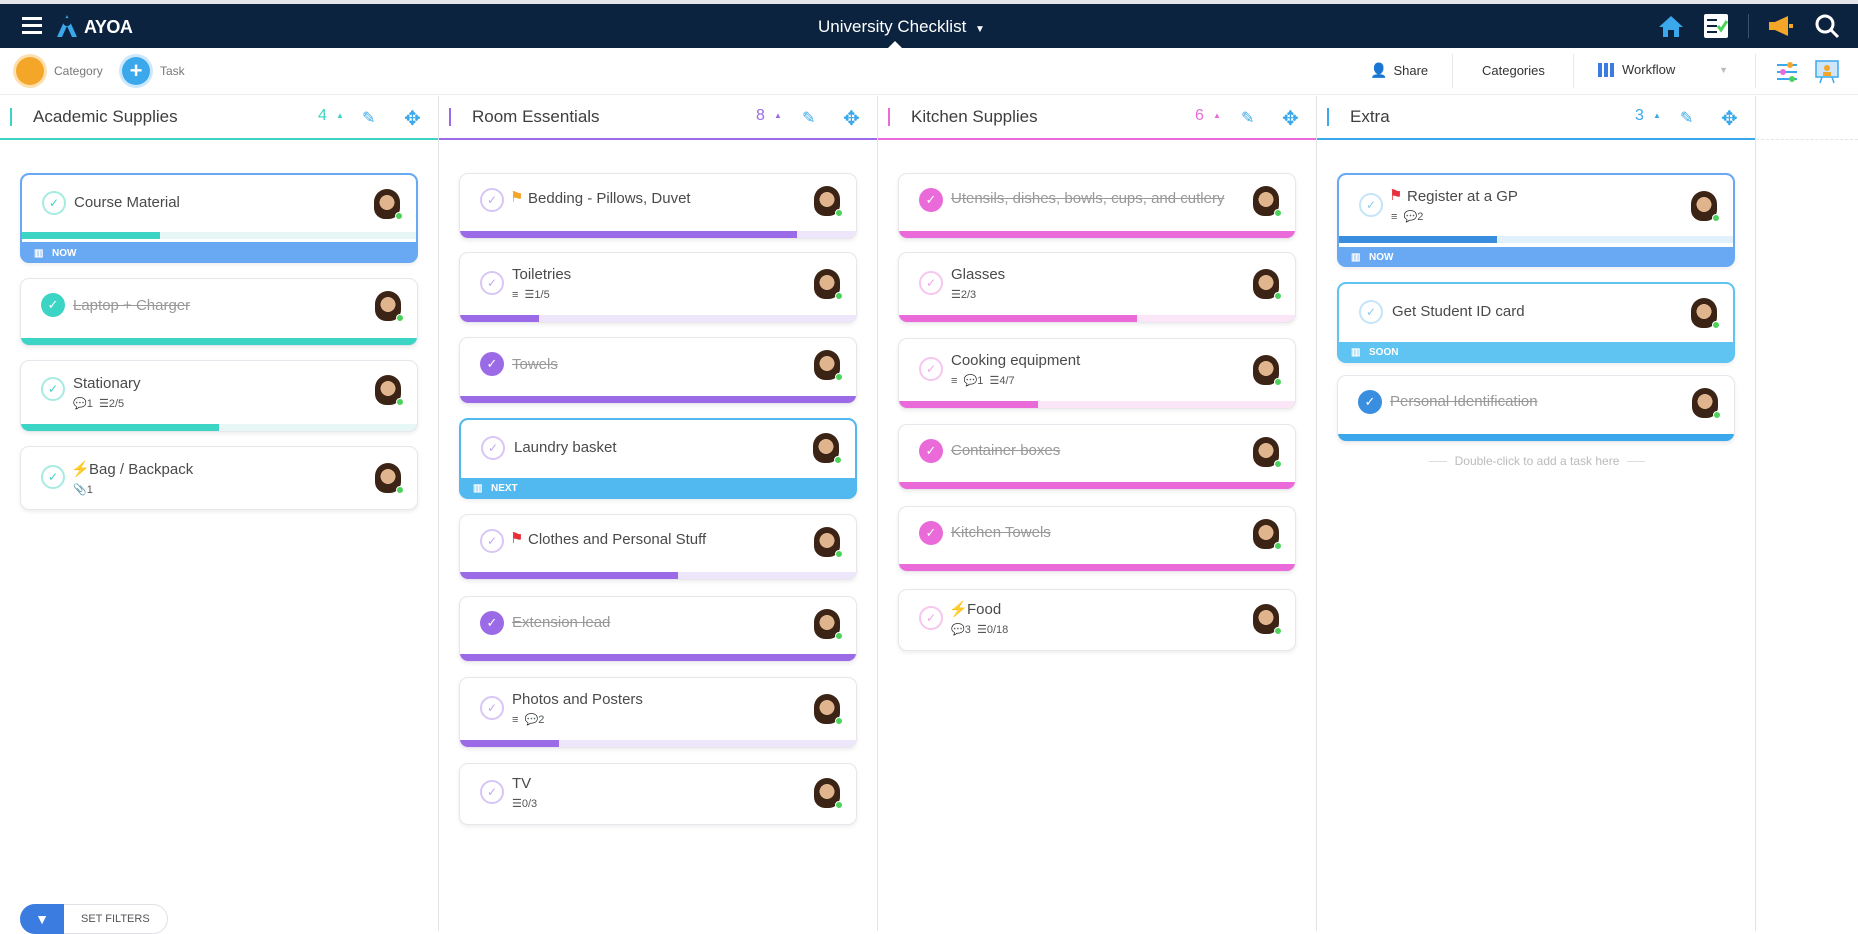 This screenshot has height=934, width=1858. Describe the element at coordinates (1536, 220) in the screenshot. I see `task-card: ✓ ⚑ Register at a GP ≡ 💬2 ▥ NOW` at that location.